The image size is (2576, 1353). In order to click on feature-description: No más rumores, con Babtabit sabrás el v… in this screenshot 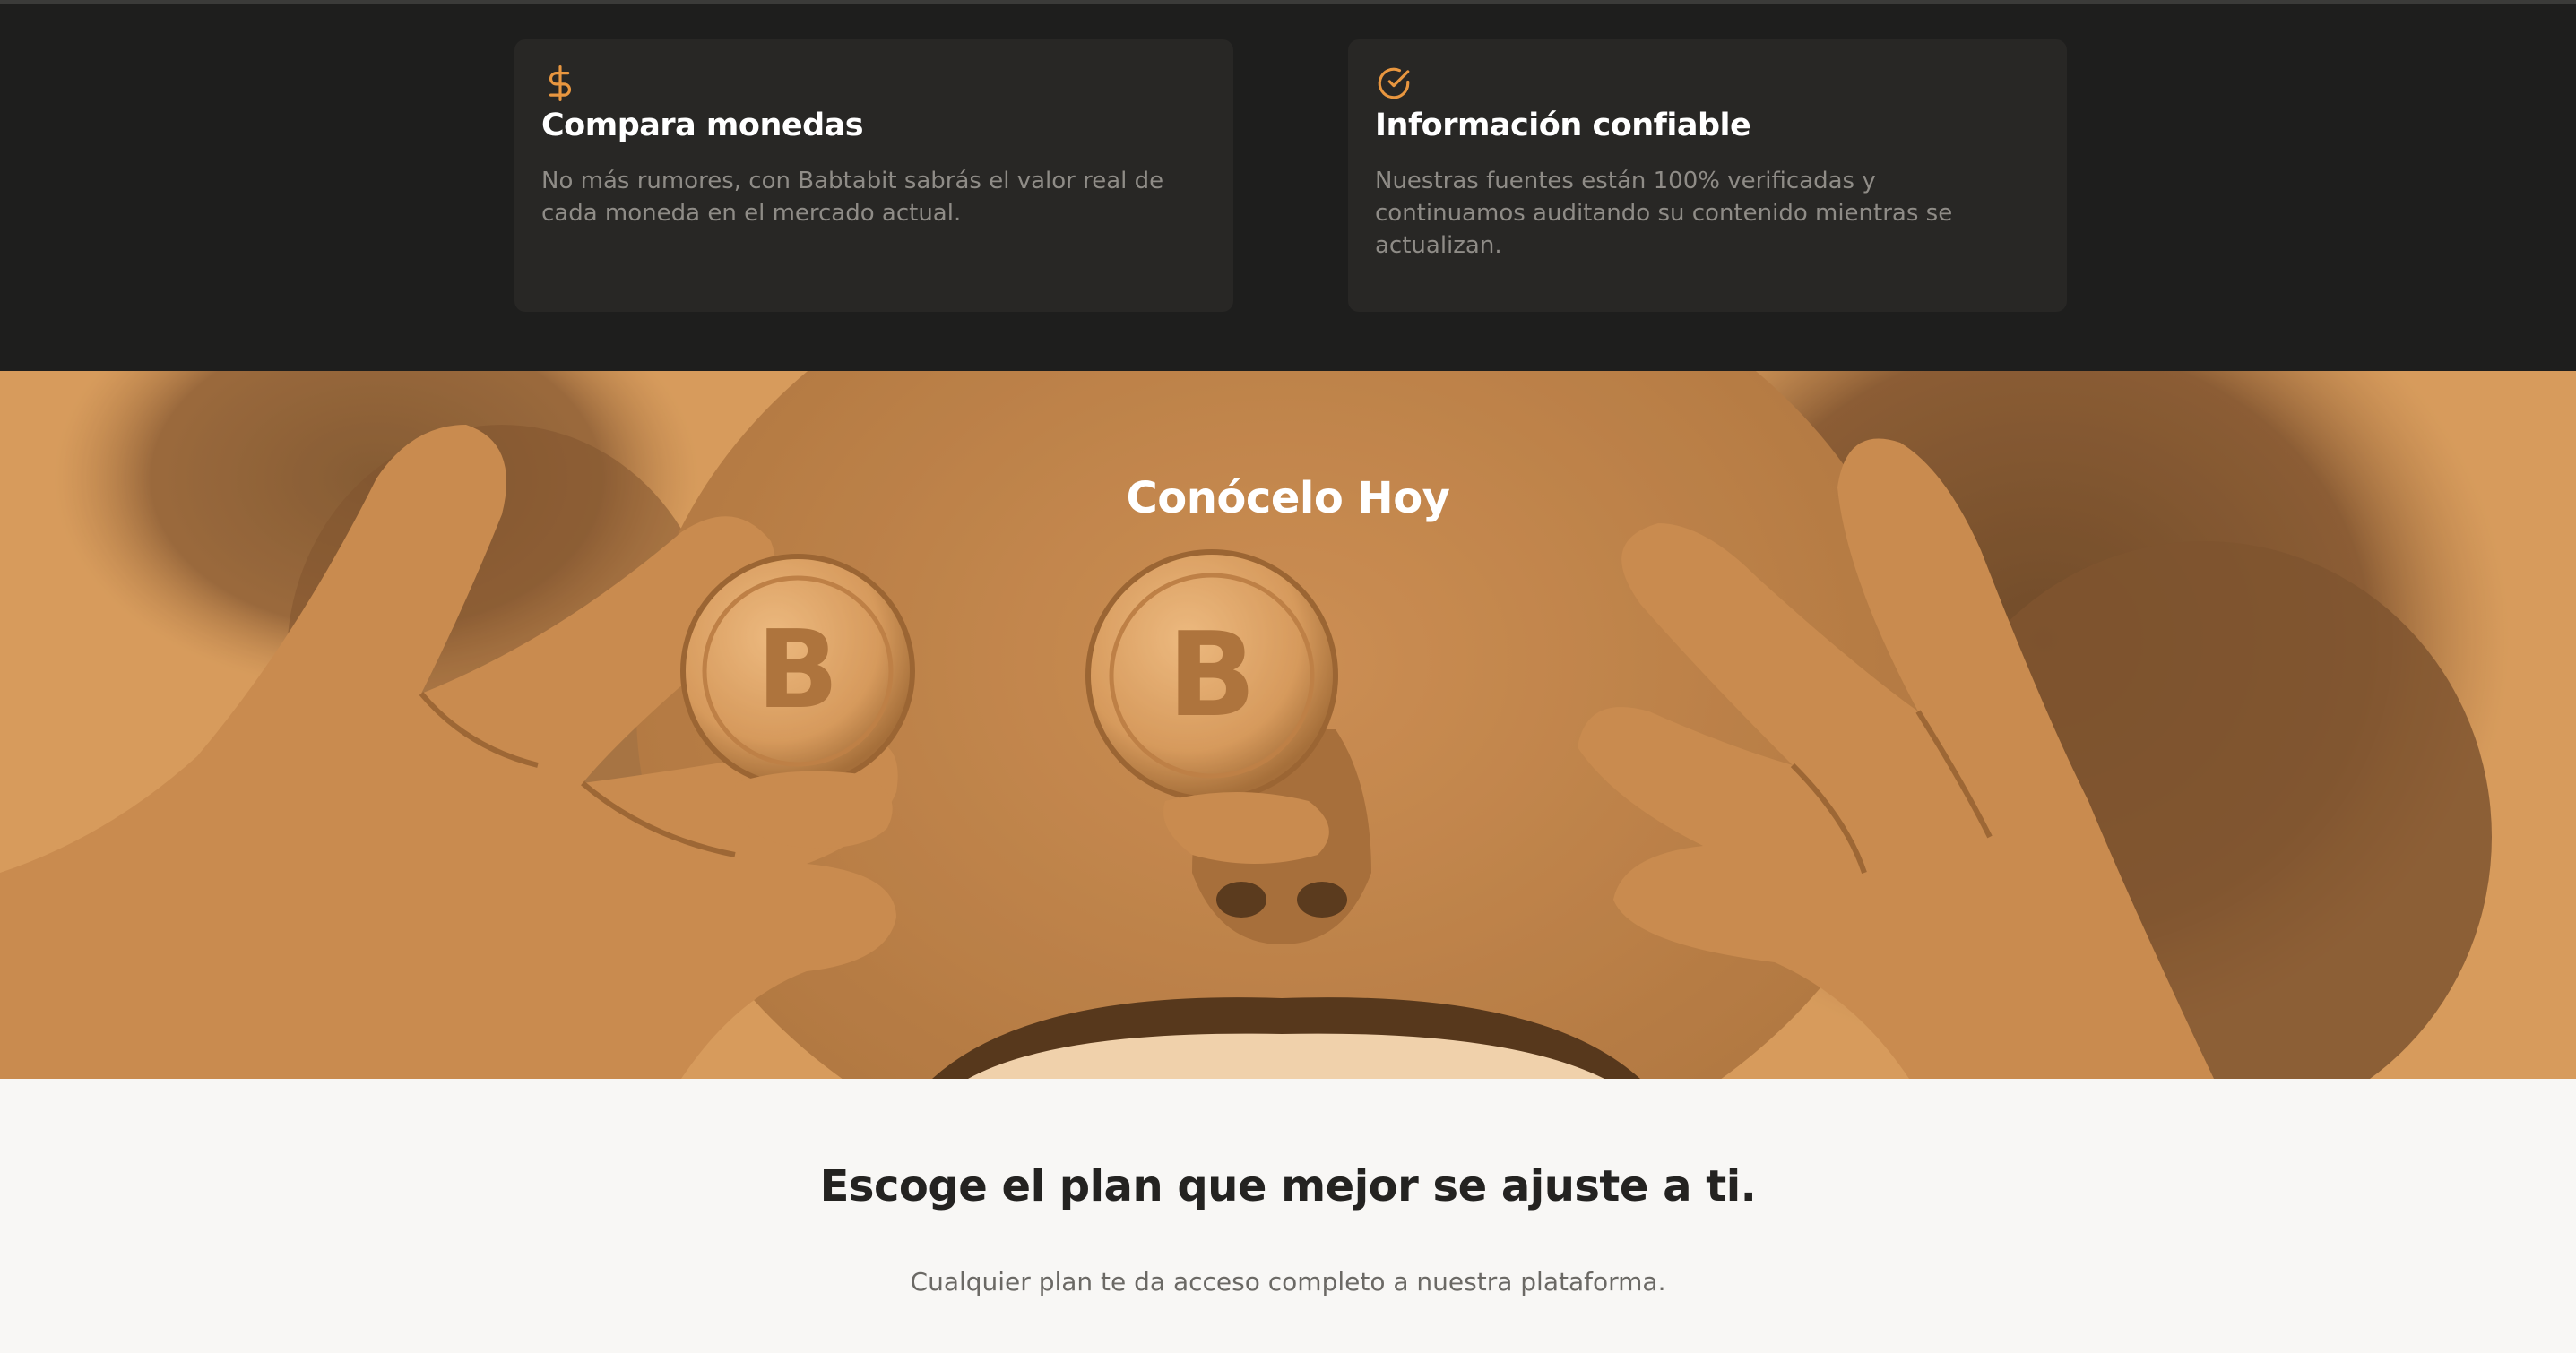, I will do `click(852, 197)`.